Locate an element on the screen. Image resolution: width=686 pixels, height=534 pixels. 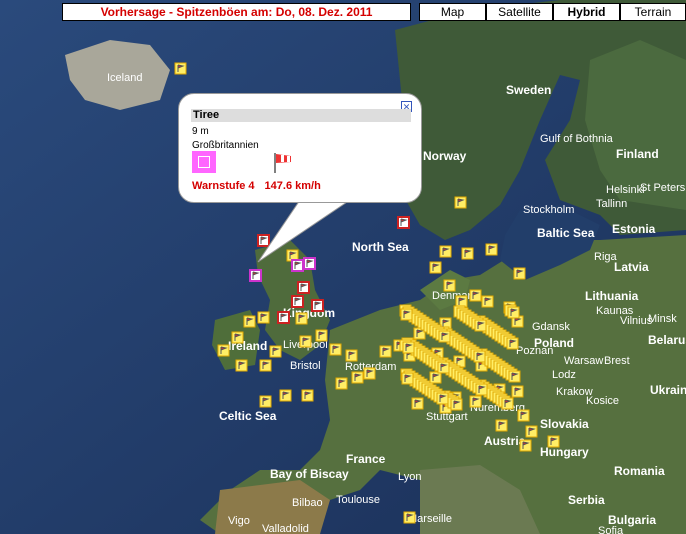
map-label-belarus: Belarus is located at coordinates (667, 340).